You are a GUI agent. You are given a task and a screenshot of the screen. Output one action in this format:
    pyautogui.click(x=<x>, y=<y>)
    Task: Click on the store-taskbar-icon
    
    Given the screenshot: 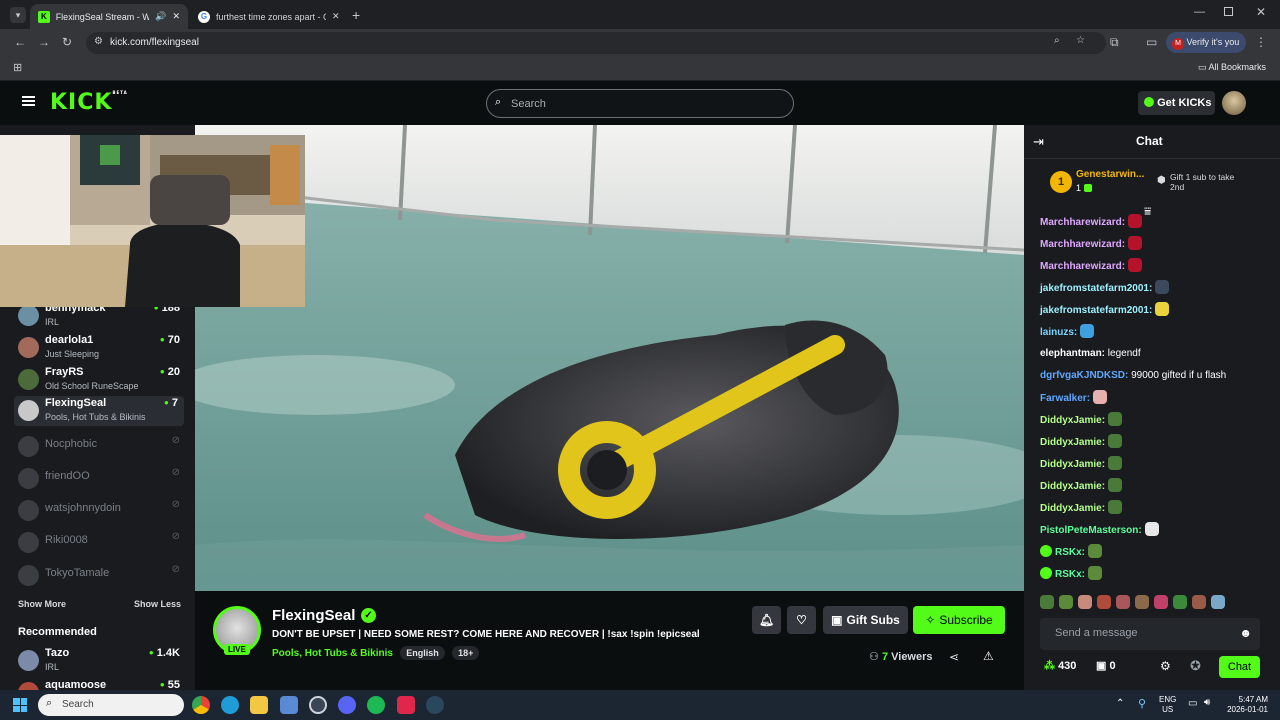 What is the action you would take?
    pyautogui.click(x=289, y=705)
    